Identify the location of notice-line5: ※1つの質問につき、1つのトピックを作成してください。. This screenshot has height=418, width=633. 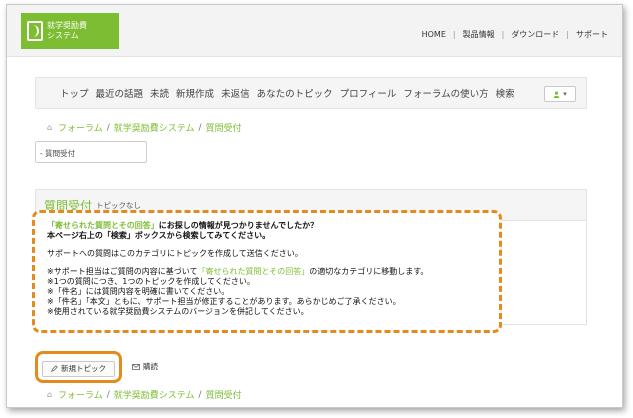
(151, 281).